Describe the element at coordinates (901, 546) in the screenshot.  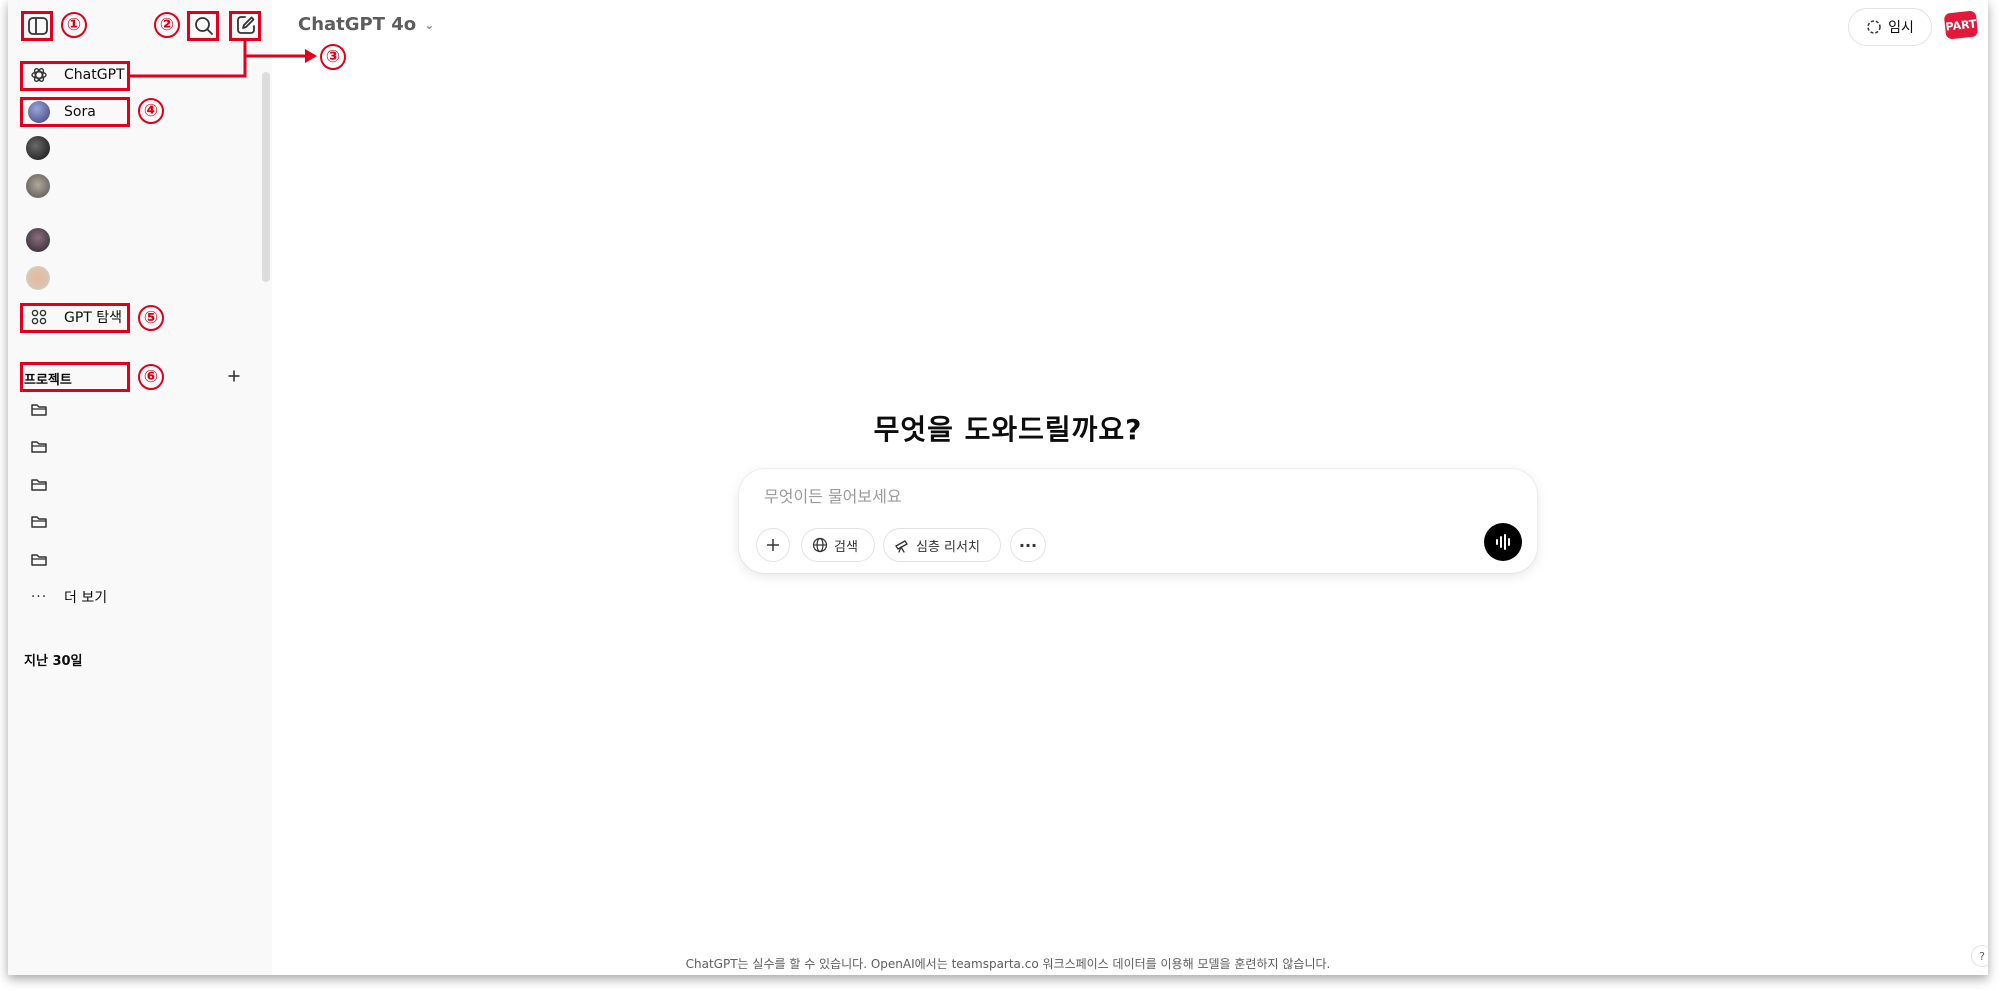
I see `telescope-icon` at that location.